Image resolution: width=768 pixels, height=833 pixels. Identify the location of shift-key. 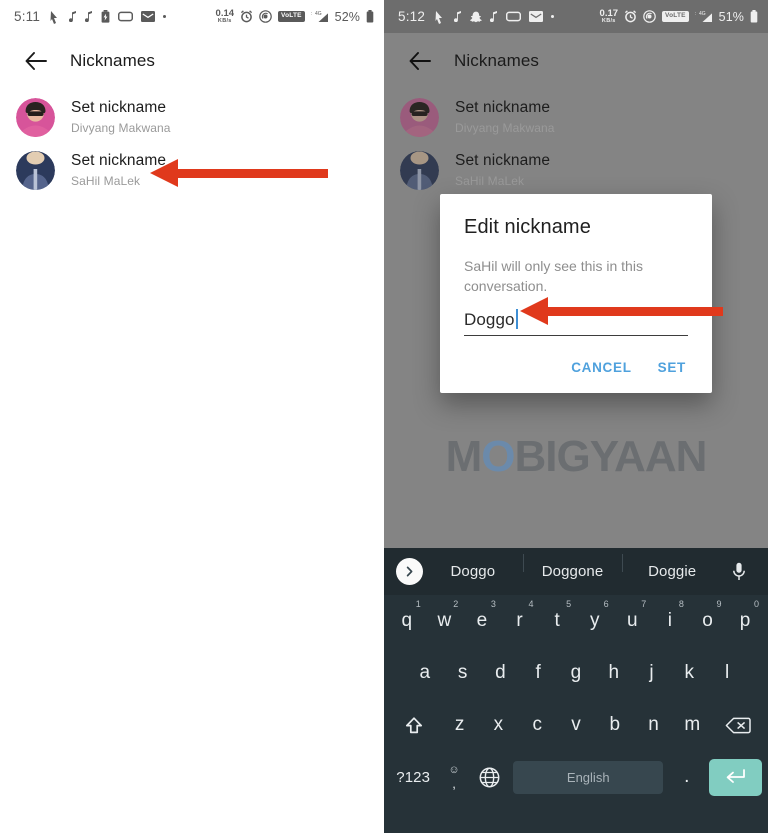
(414, 725).